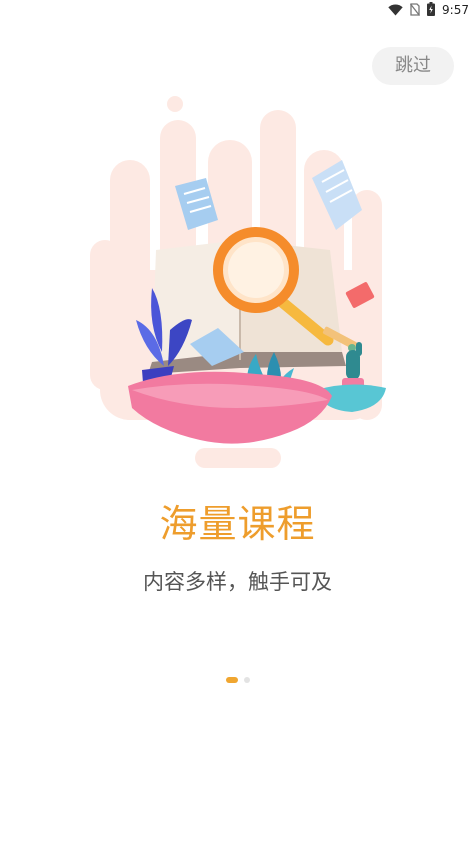 Image resolution: width=475 pixels, height=844 pixels. I want to click on battery-charging-icon, so click(431, 10).